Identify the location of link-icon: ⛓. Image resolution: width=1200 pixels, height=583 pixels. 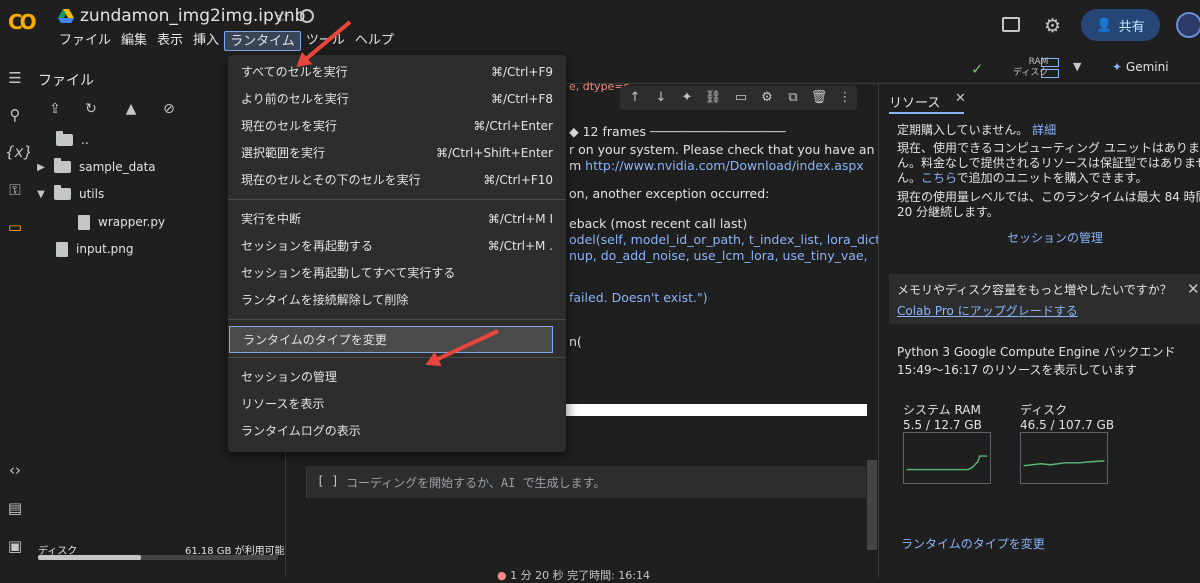
(713, 98).